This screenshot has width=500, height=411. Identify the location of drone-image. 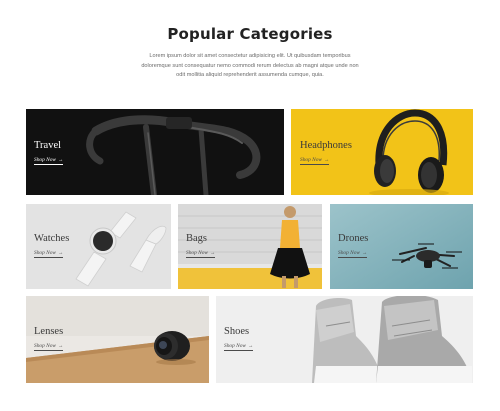
(401, 246).